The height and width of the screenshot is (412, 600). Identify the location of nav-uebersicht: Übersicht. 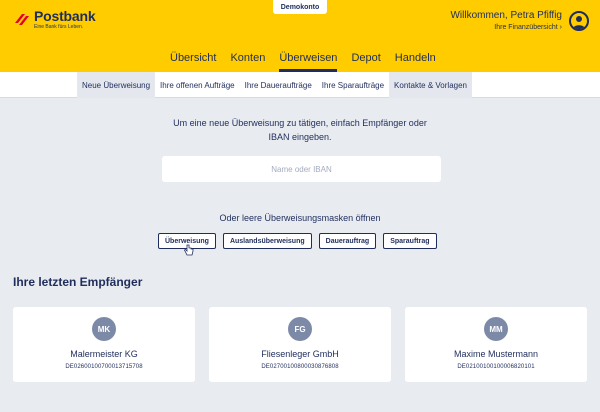
(193, 62).